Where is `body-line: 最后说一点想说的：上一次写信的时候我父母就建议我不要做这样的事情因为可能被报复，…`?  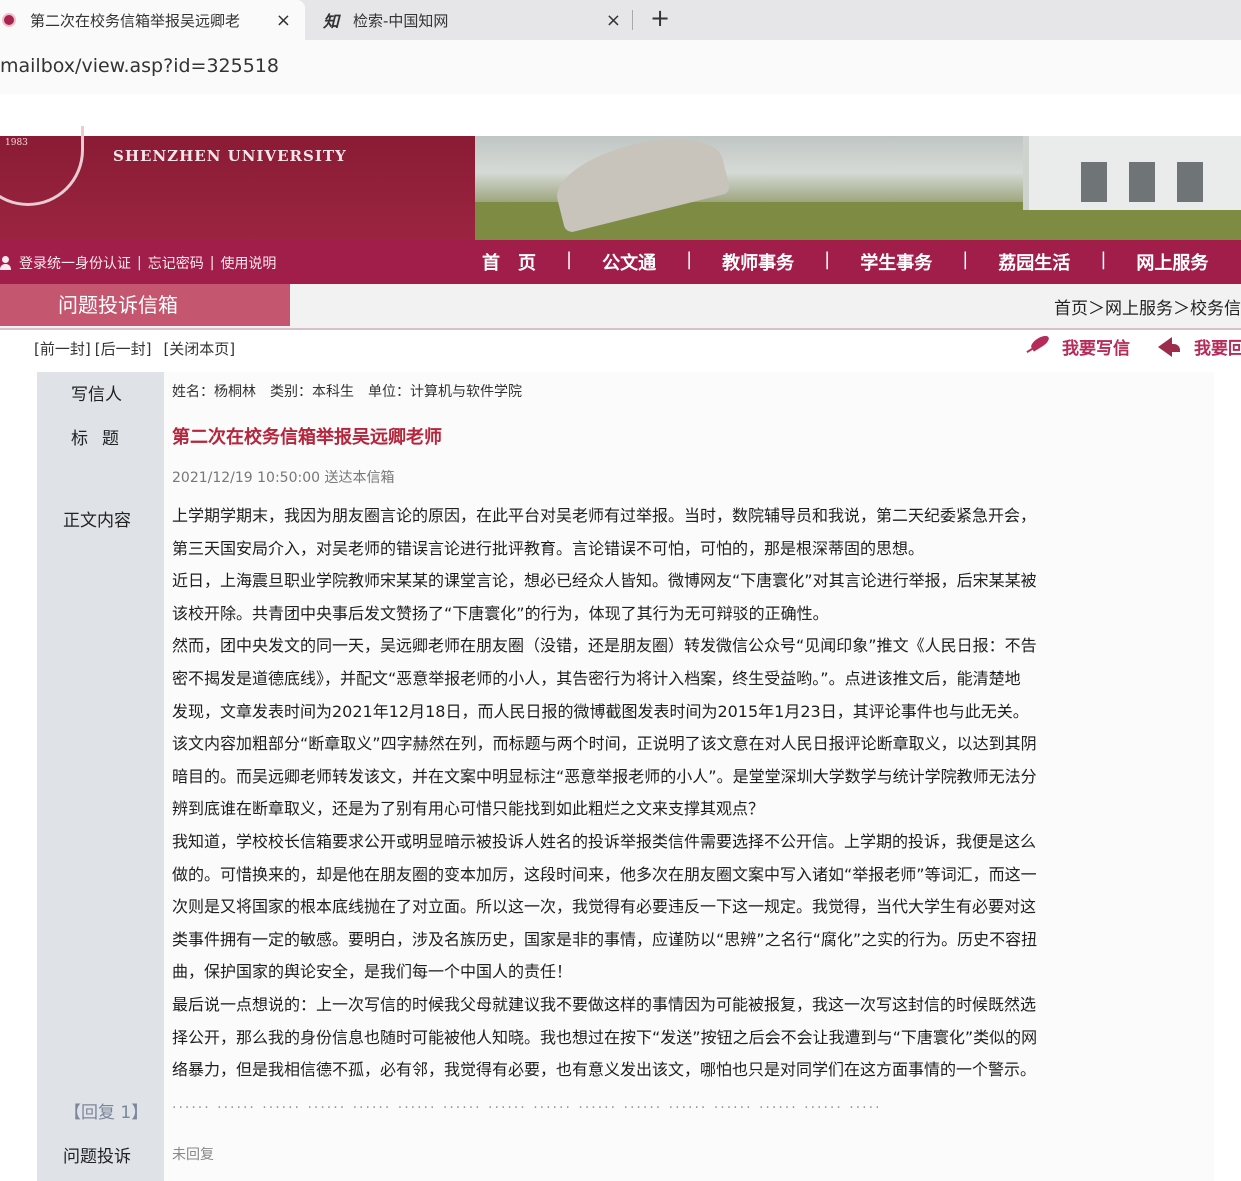 body-line: 最后说一点想说的：上一次写信的时候我父母就建议我不要做这样的事情因为可能被报复，… is located at coordinates (604, 1004).